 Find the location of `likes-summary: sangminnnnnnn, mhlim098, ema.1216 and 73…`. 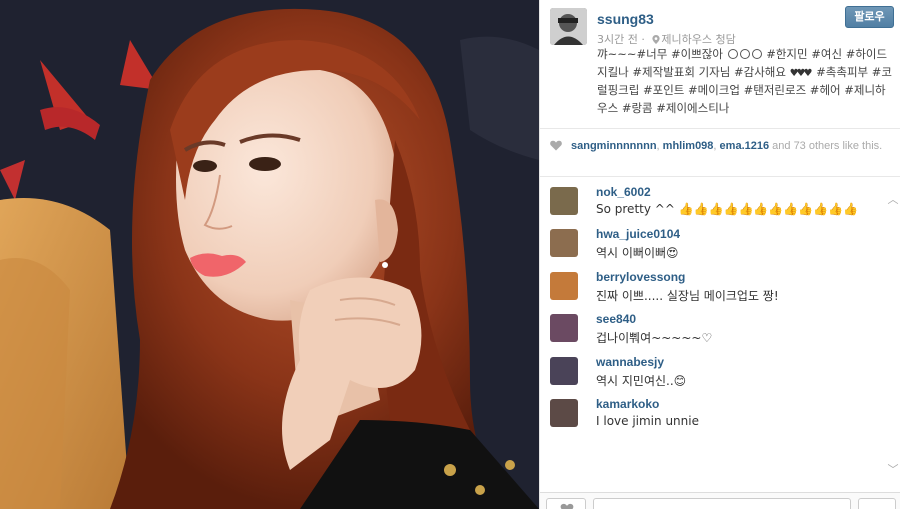

likes-summary: sangminnnnnnn, mhlim098, ema.1216 and 73… is located at coordinates (722, 146).